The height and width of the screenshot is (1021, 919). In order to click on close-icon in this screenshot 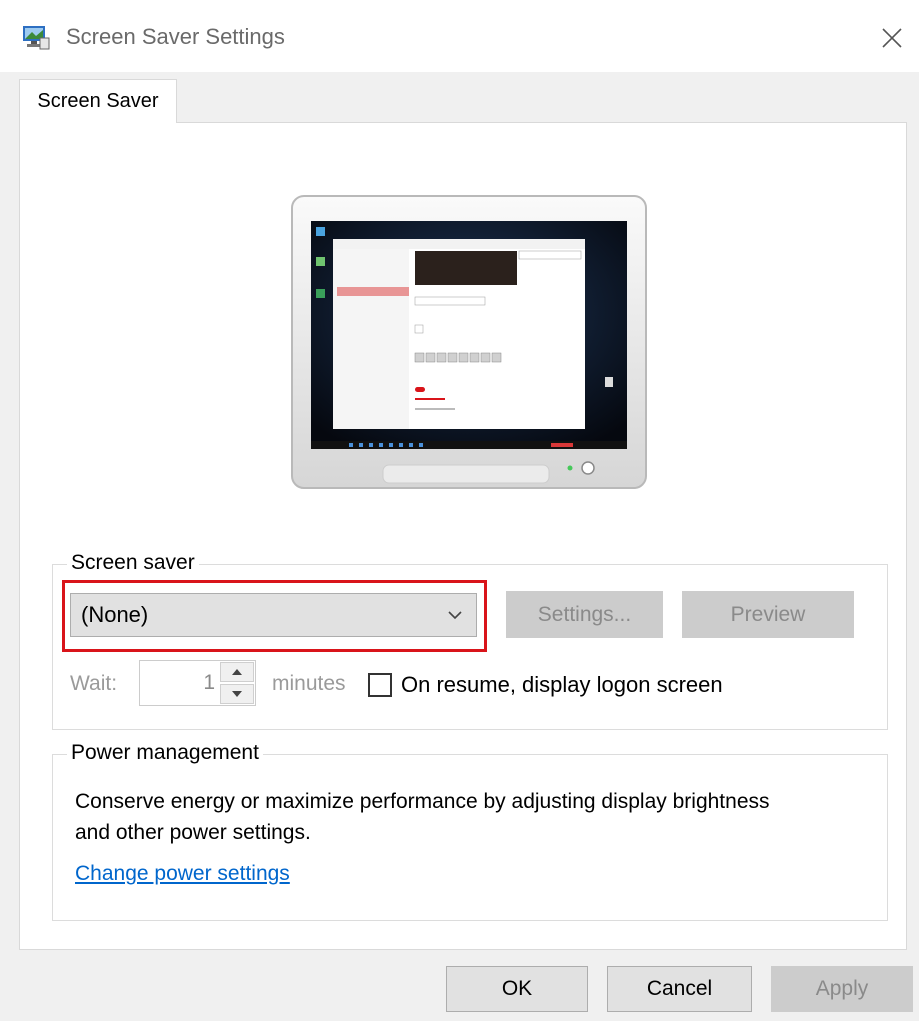, I will do `click(892, 38)`.